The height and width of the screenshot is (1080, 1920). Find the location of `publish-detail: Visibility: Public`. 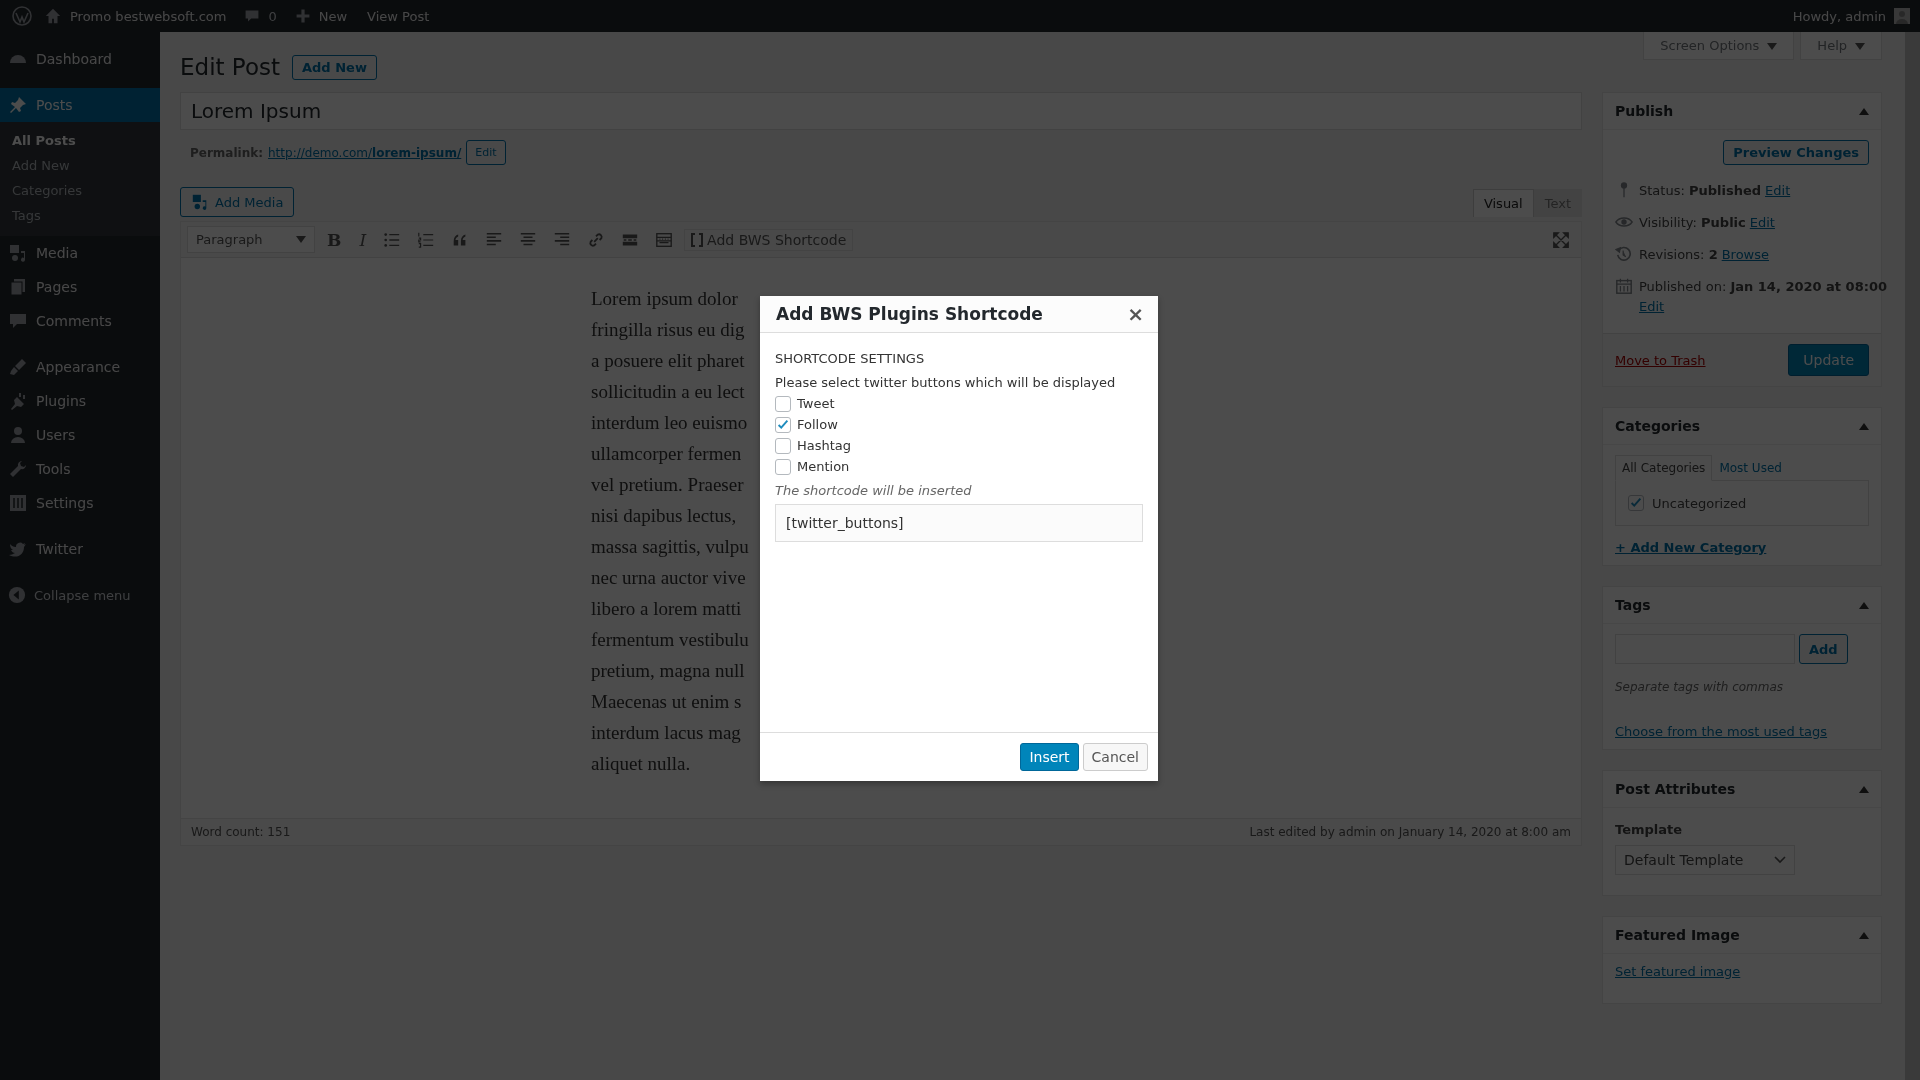

publish-detail: Visibility: Public is located at coordinates (1692, 223).